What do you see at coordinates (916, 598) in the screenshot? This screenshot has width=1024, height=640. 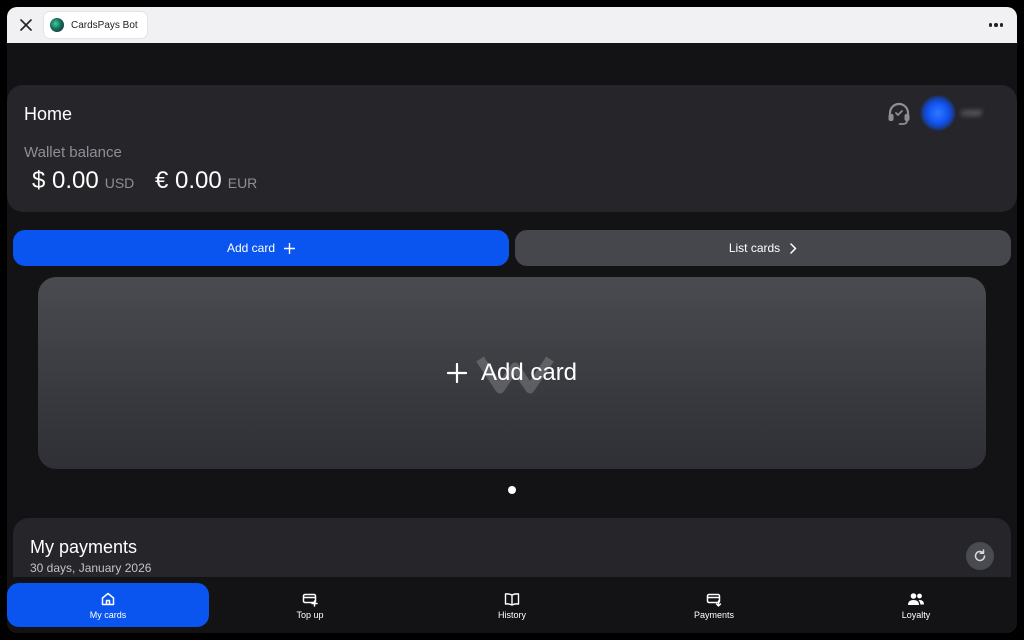 I see `users-icon` at bounding box center [916, 598].